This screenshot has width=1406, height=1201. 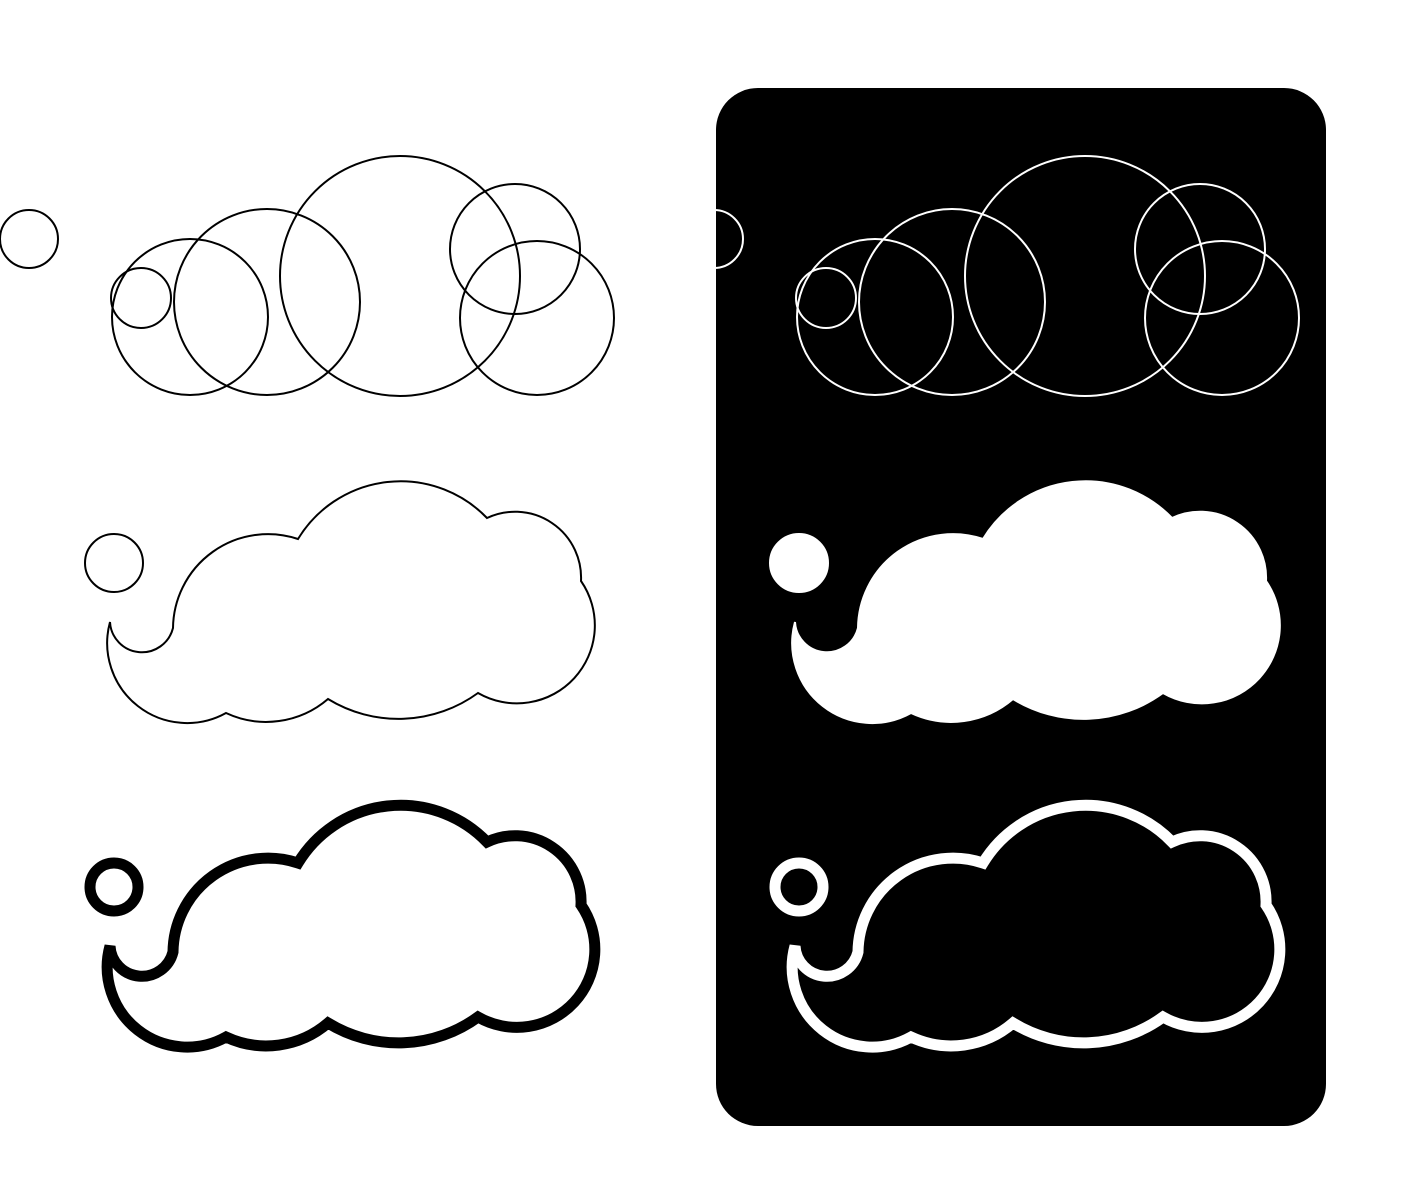 I want to click on construction-circles-light, so click(x=307, y=276).